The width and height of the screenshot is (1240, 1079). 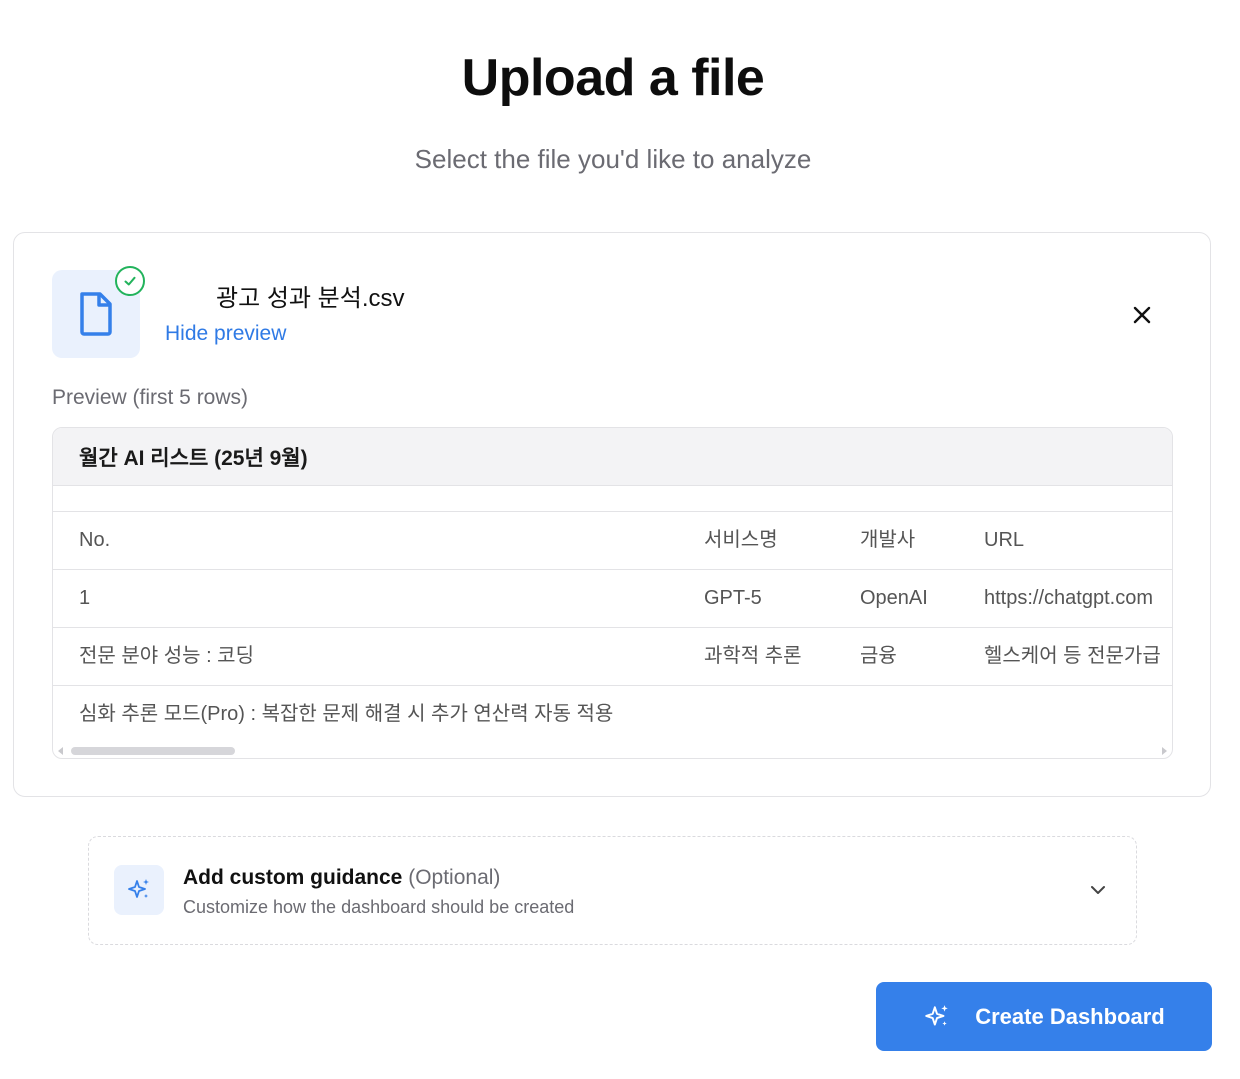 What do you see at coordinates (613, 159) in the screenshot?
I see `page-subtitle: Select the file you'd like to analyze` at bounding box center [613, 159].